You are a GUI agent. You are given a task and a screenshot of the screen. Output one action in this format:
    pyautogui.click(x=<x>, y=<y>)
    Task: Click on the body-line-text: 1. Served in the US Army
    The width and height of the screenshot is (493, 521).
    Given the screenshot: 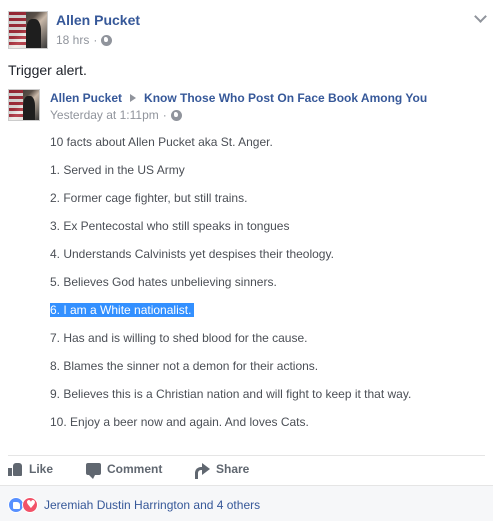 What is the action you would take?
    pyautogui.click(x=117, y=170)
    